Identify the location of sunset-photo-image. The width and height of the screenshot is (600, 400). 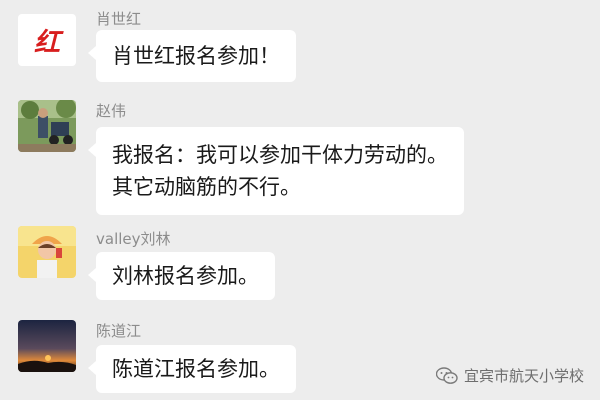
(47, 346).